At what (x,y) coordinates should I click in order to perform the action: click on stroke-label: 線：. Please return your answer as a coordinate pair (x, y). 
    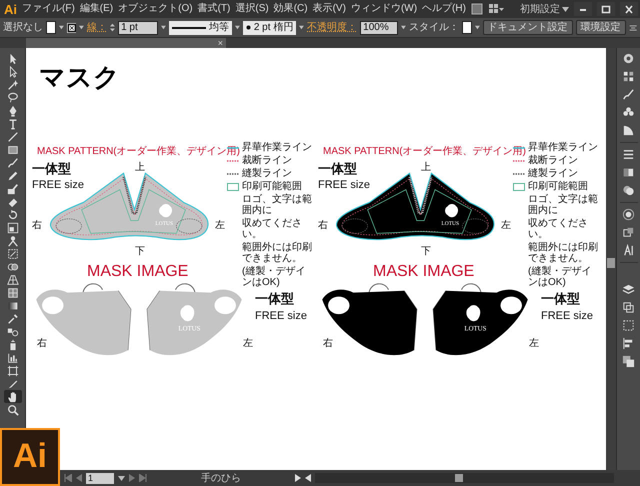
    Looking at the image, I should click on (97, 27).